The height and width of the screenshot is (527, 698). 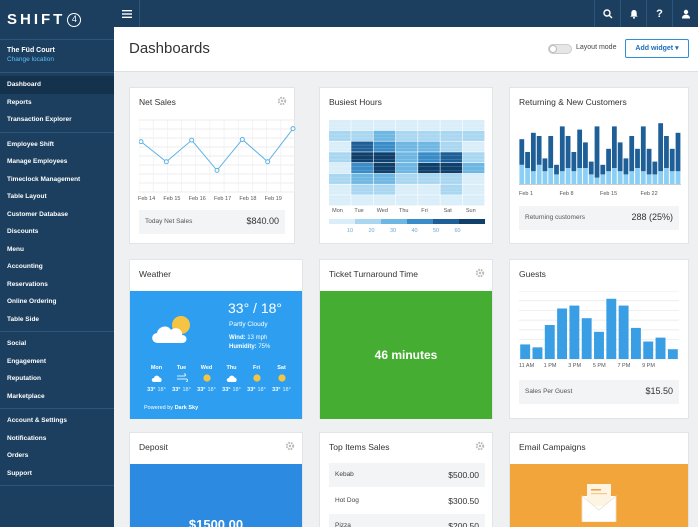 I want to click on sidebar-item-reports: Reports, so click(x=57, y=103).